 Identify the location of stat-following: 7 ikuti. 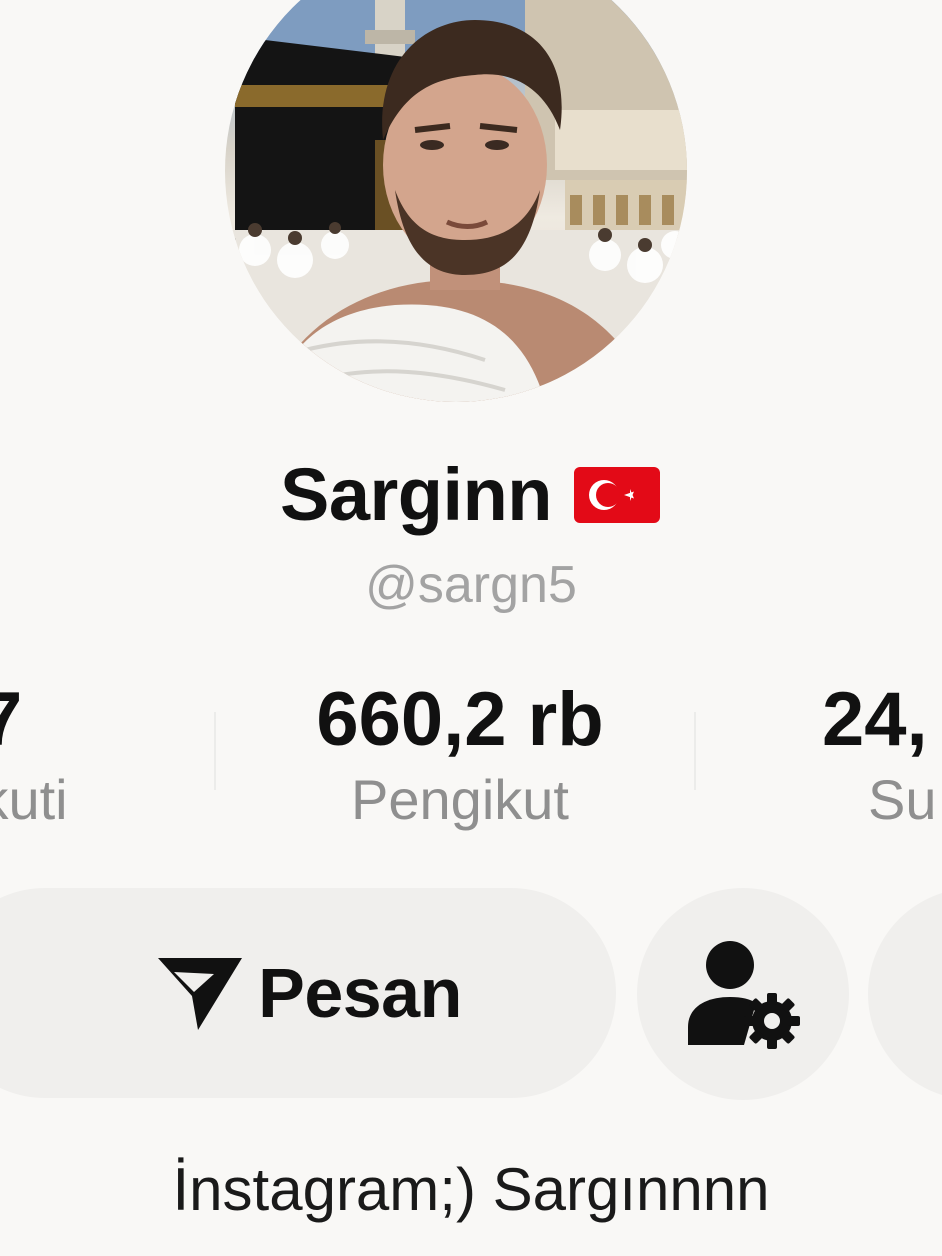
(70, 755).